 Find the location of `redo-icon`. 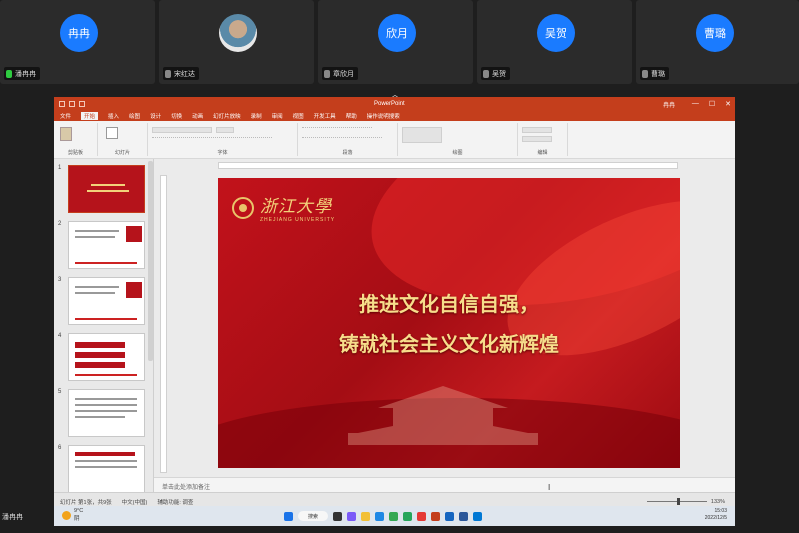

redo-icon is located at coordinates (82, 104).